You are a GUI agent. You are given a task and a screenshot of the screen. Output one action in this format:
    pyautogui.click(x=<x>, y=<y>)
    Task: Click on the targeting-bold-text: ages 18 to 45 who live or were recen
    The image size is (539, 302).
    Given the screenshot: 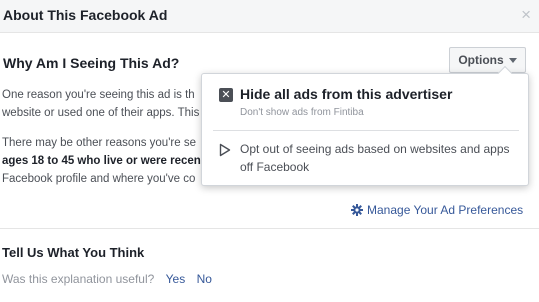 What is the action you would take?
    pyautogui.click(x=101, y=161)
    